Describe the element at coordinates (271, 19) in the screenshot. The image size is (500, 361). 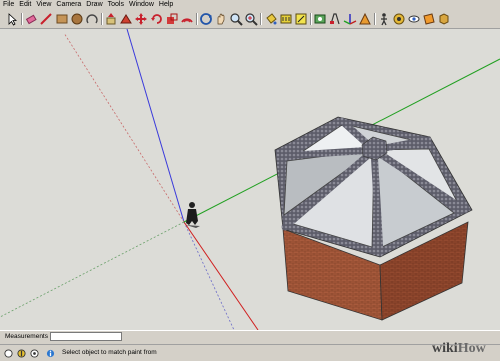
I see `paint-bucket-icon` at that location.